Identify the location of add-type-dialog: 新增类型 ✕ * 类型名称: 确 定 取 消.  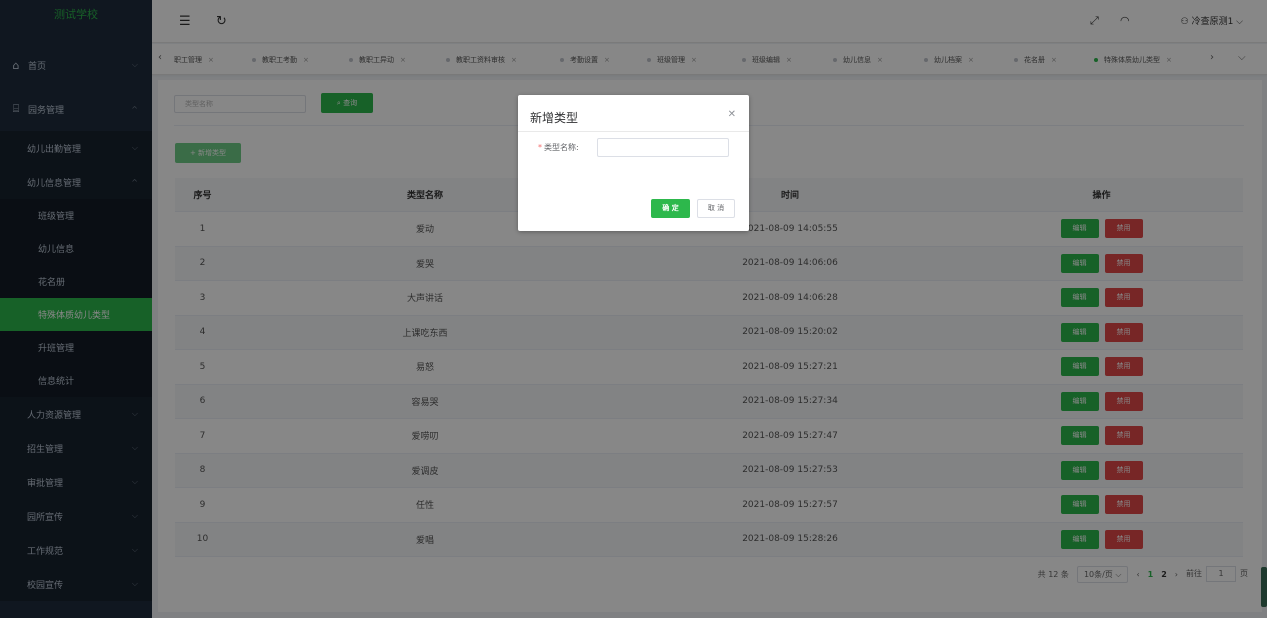
(633, 163).